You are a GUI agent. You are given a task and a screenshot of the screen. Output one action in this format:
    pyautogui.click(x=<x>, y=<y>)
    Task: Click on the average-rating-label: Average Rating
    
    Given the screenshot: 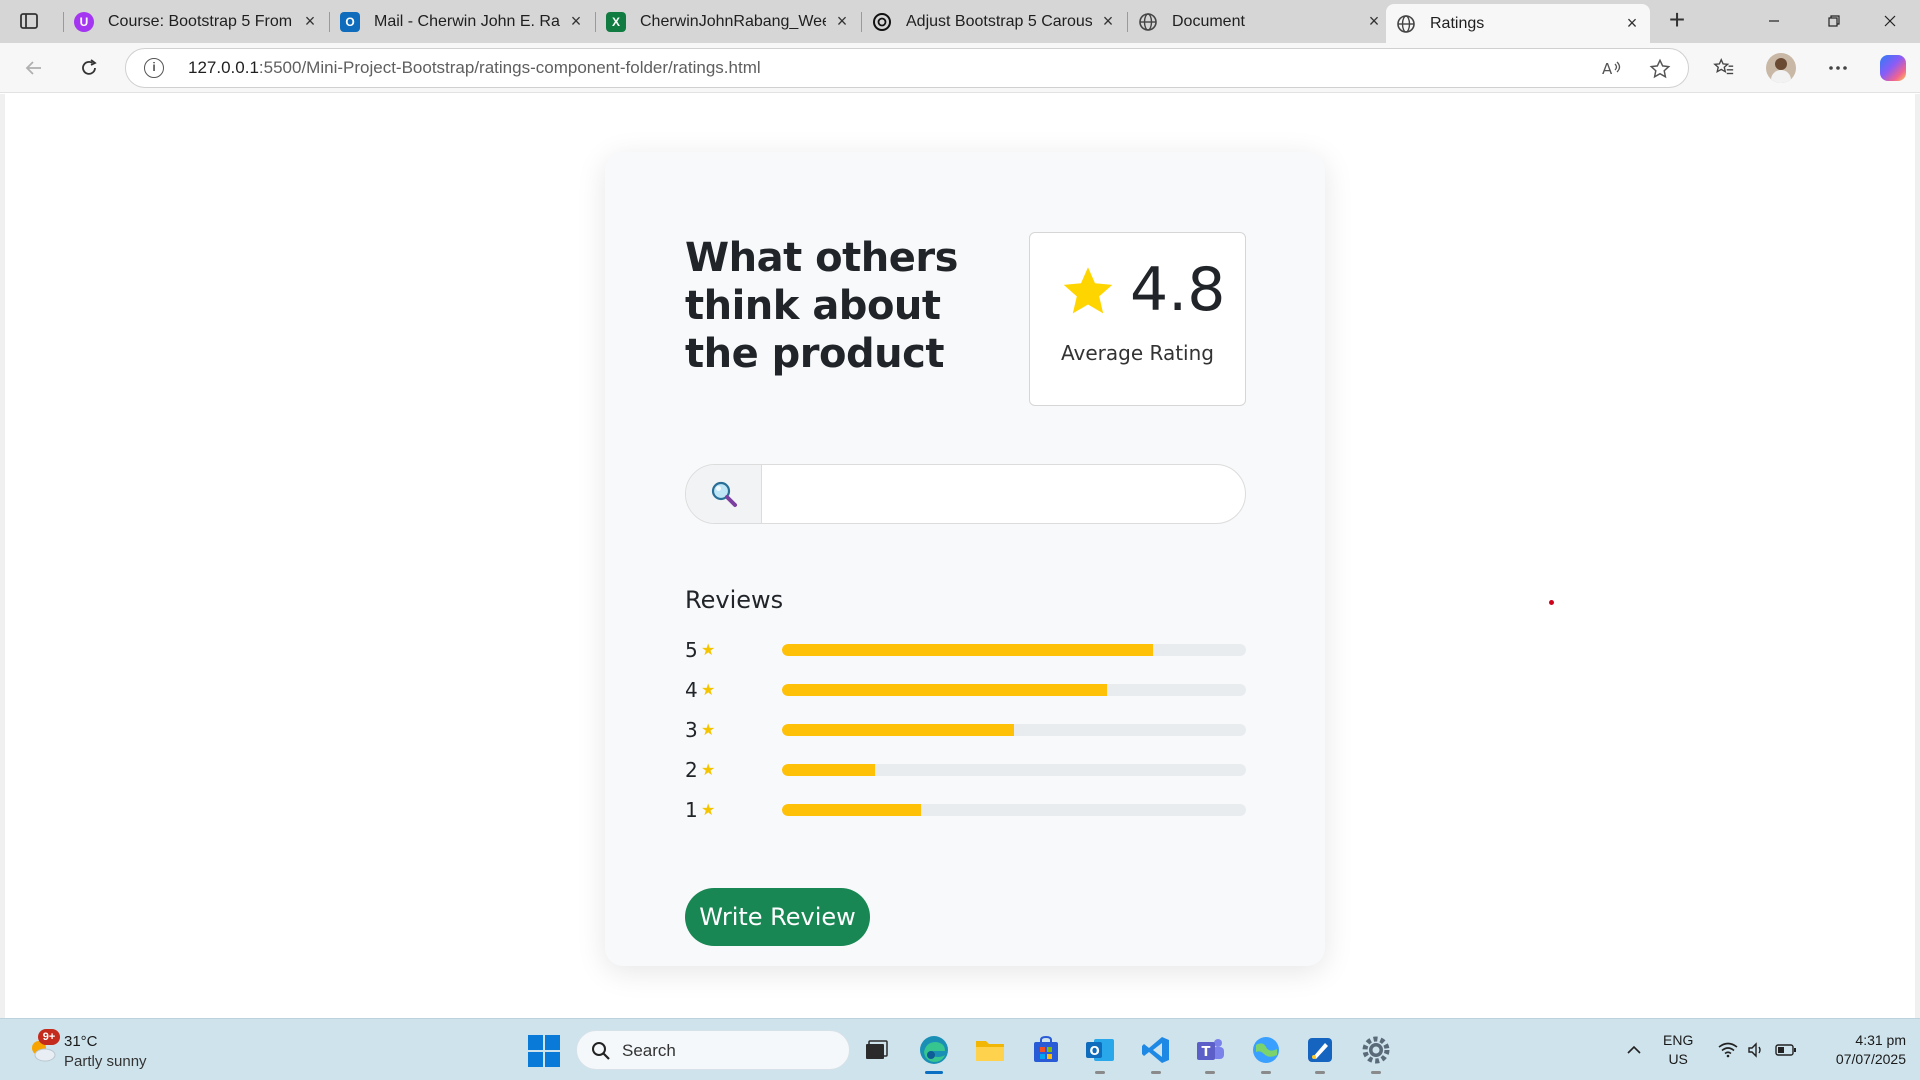 What is the action you would take?
    pyautogui.click(x=1137, y=353)
    